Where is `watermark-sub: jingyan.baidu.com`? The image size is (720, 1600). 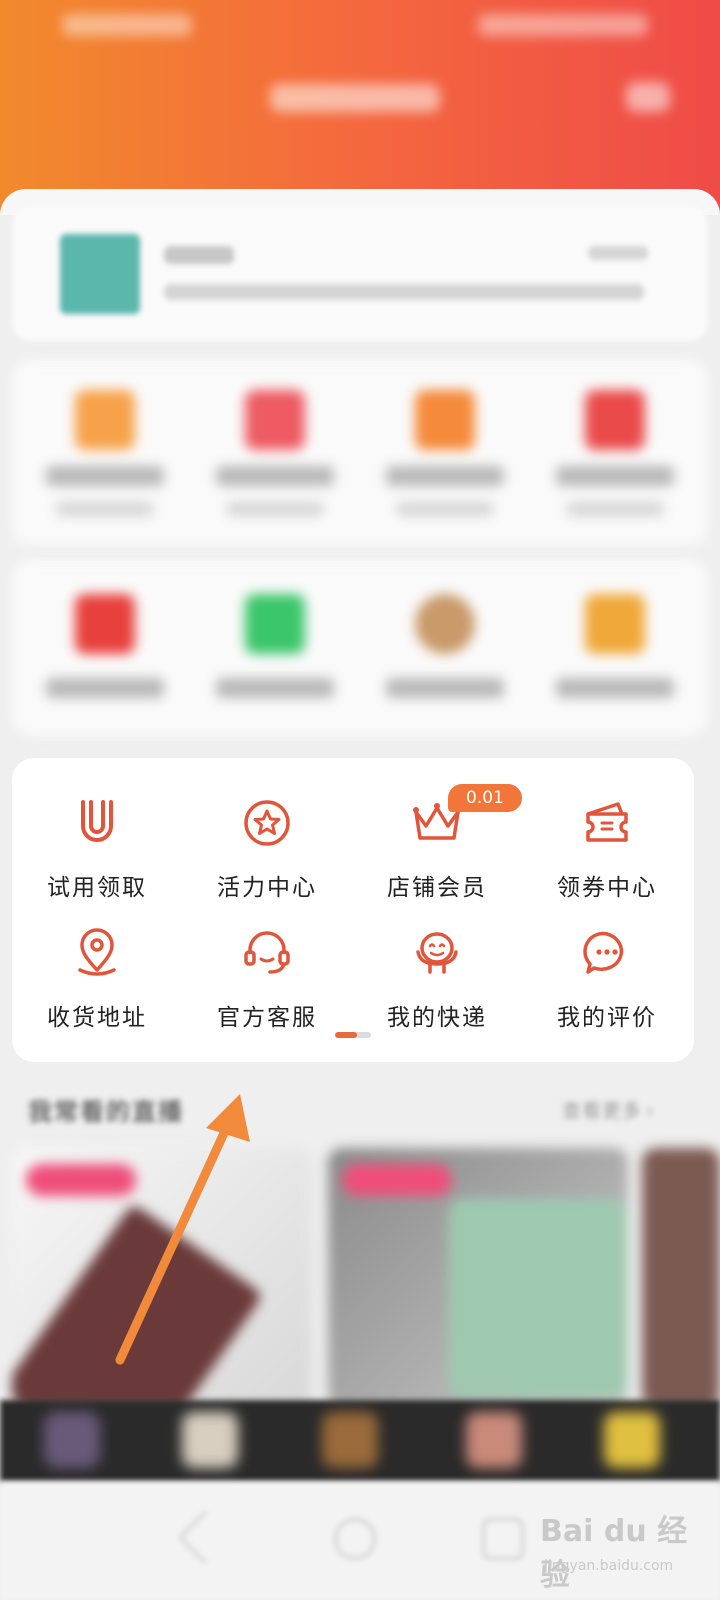
watermark-sub: jingyan.baidu.com is located at coordinates (609, 1566).